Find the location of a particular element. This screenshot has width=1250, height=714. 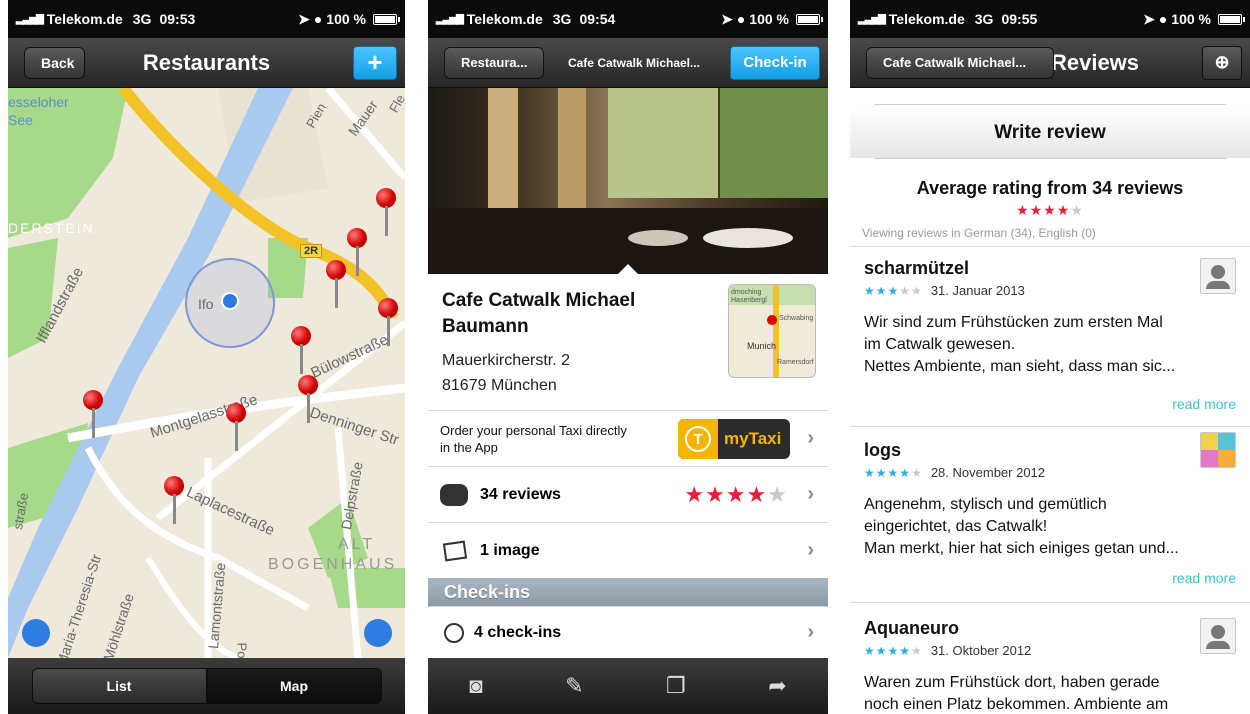

map-label: esseloher is located at coordinates (38, 102).